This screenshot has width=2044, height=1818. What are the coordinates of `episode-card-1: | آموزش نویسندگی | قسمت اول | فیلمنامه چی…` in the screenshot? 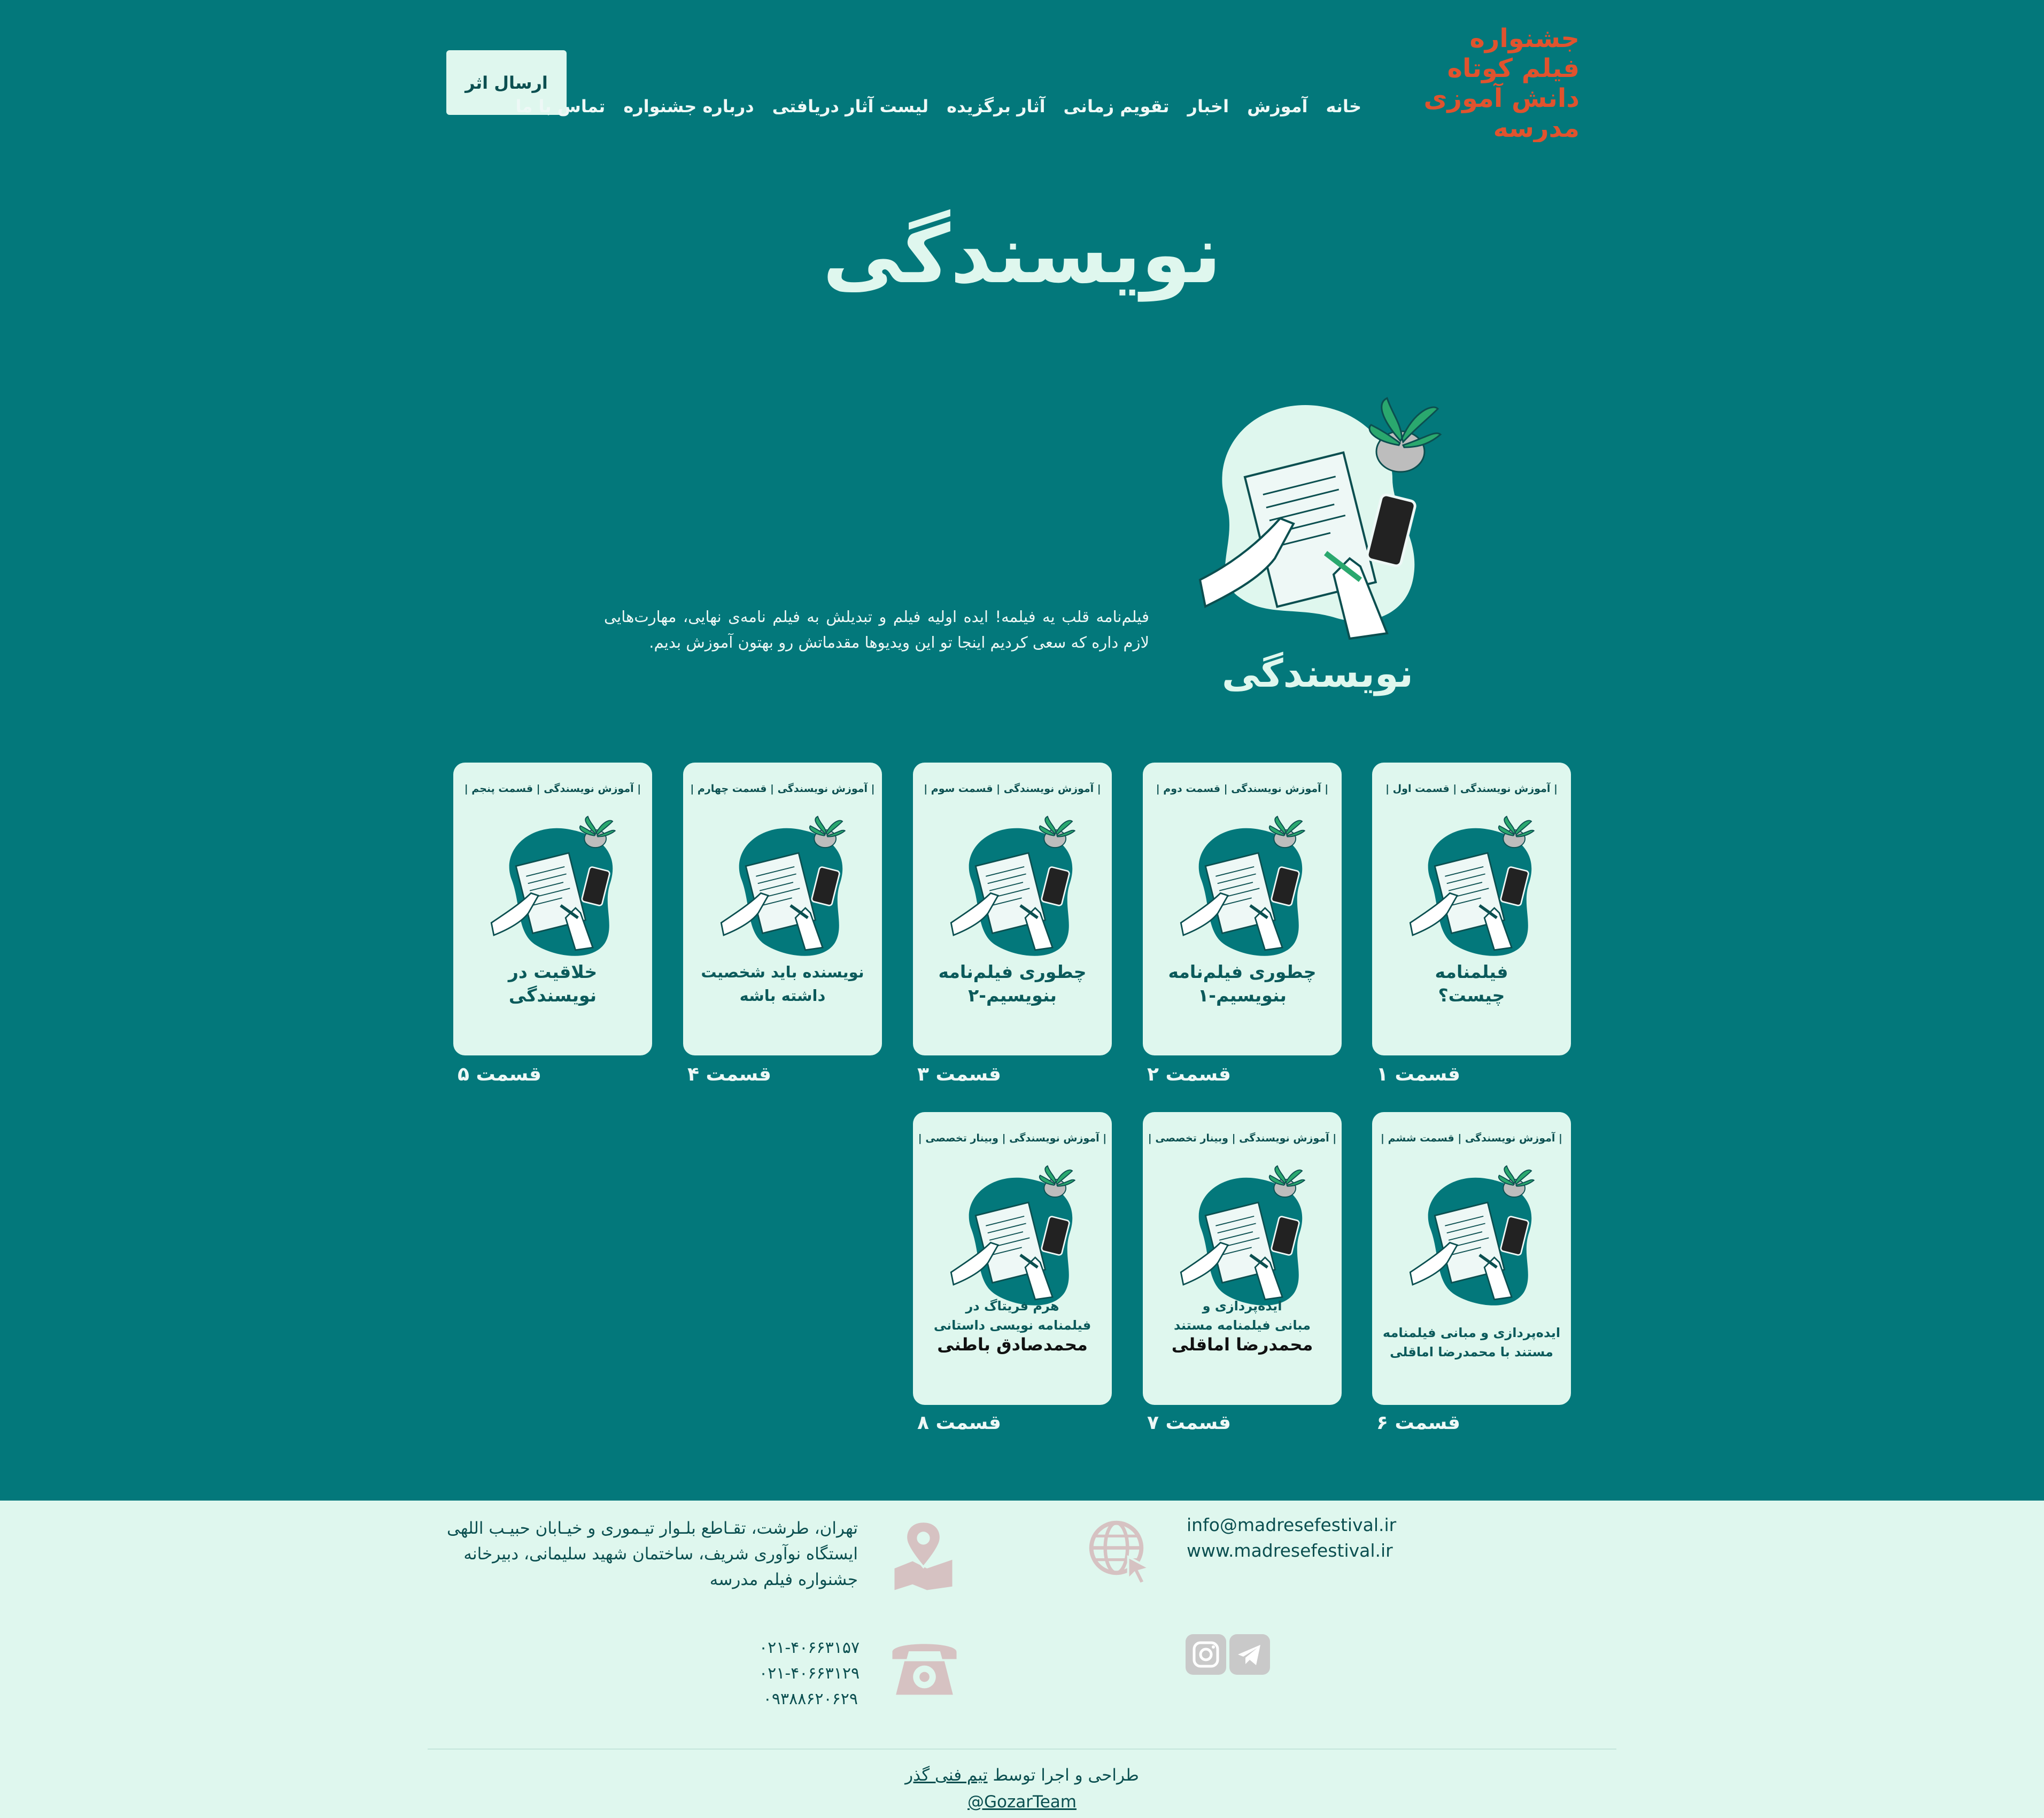 It's located at (1471, 909).